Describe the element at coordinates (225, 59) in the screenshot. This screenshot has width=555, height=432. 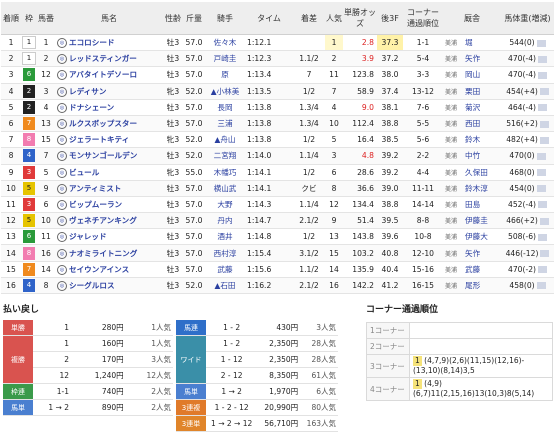
I see `jockey-link: 戸崎圭` at that location.